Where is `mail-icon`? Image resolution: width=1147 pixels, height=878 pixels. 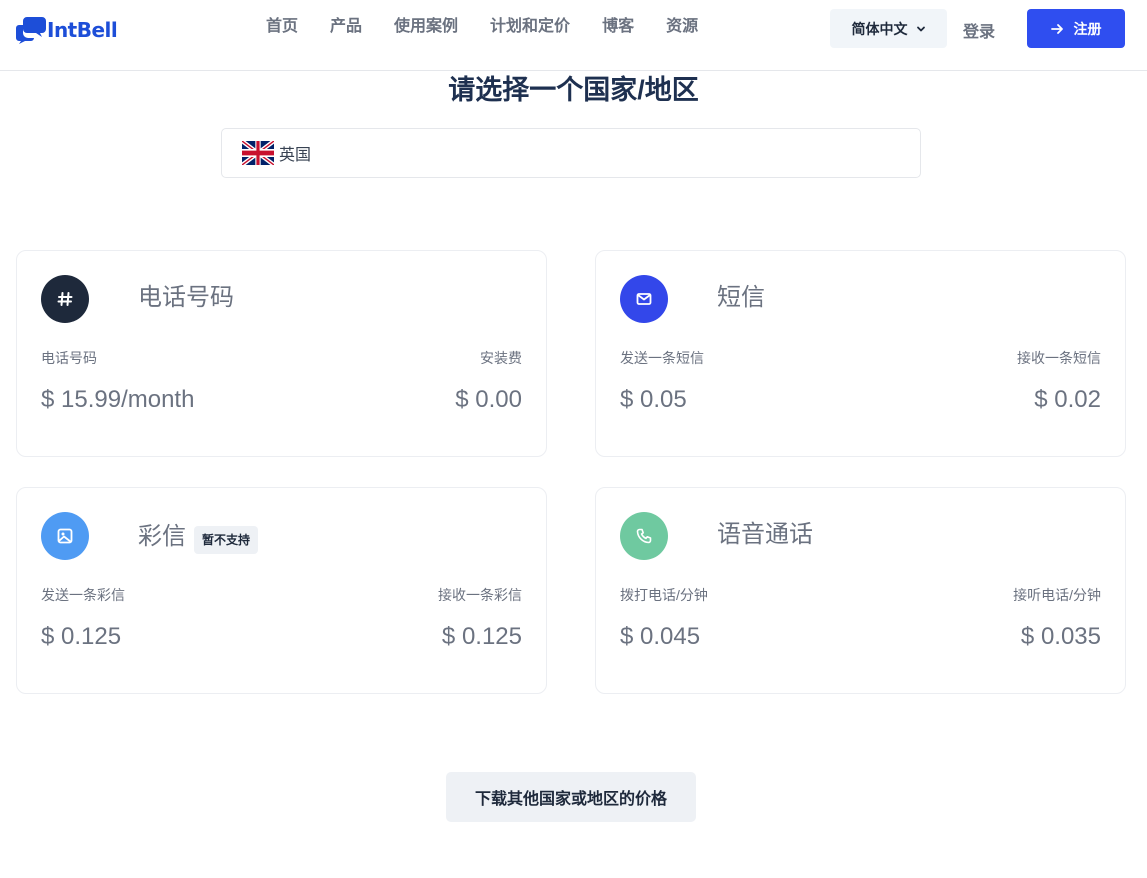
mail-icon is located at coordinates (644, 299).